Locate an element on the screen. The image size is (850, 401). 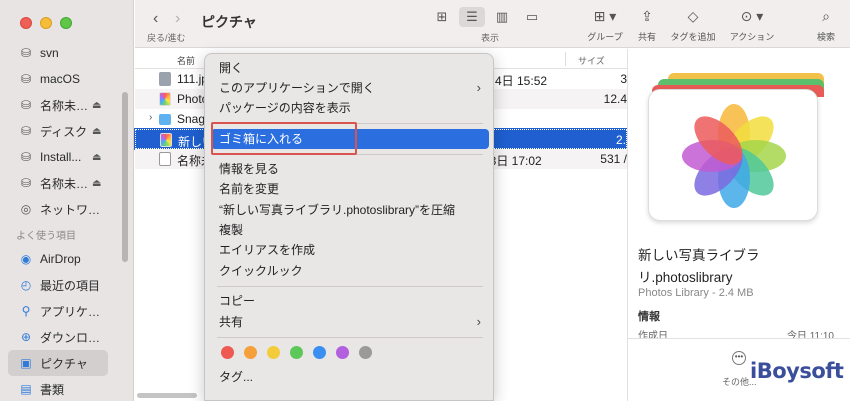
menu-item-open-with: このアプリケーションで開く › is located at coordinates (350, 88).